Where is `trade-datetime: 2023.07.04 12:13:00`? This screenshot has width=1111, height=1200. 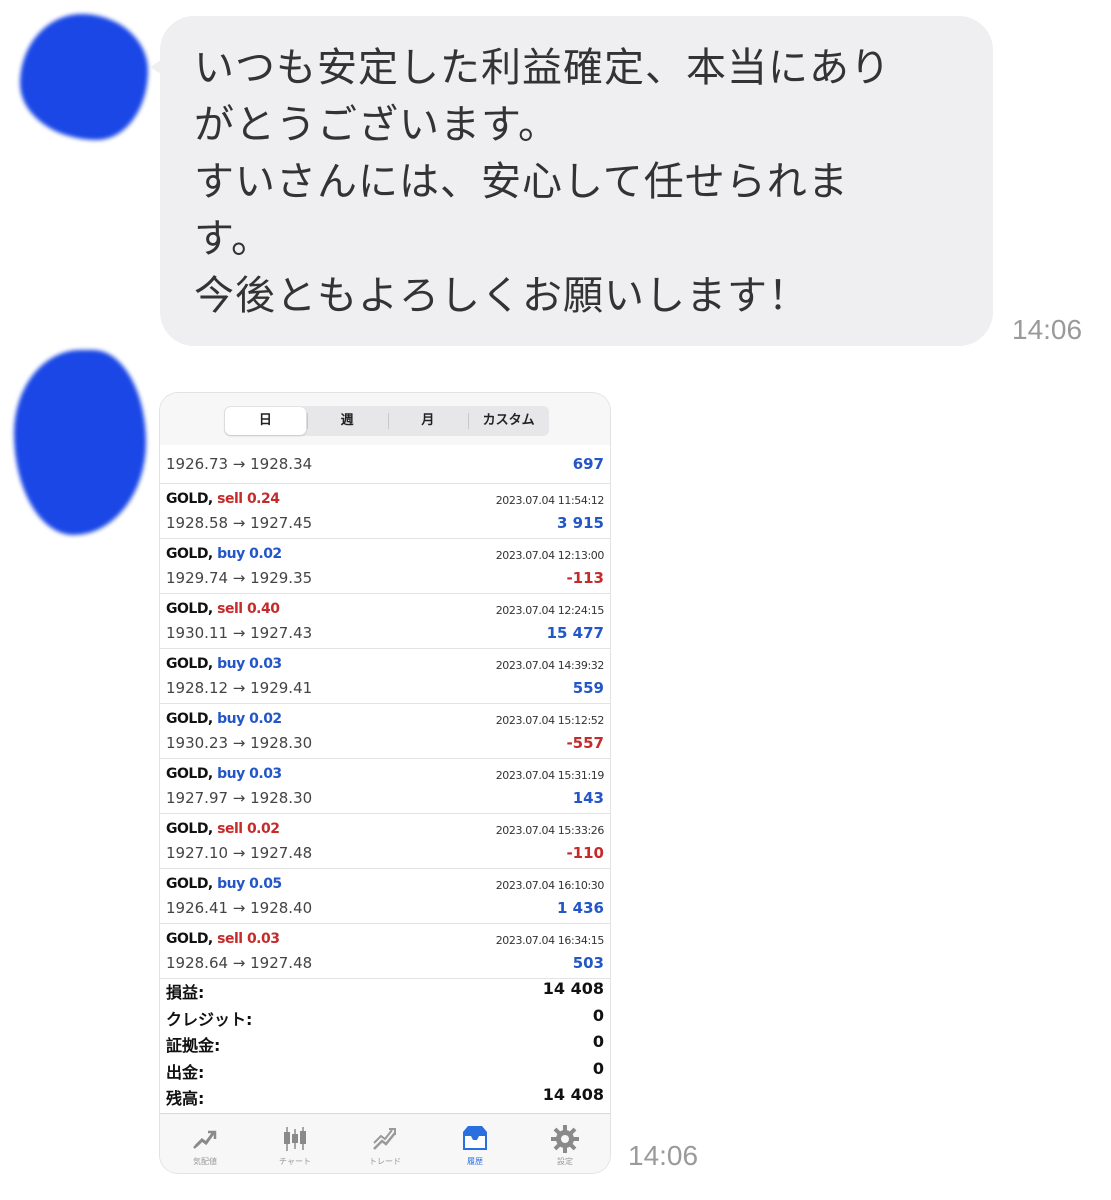
trade-datetime: 2023.07.04 12:13:00 is located at coordinates (550, 555).